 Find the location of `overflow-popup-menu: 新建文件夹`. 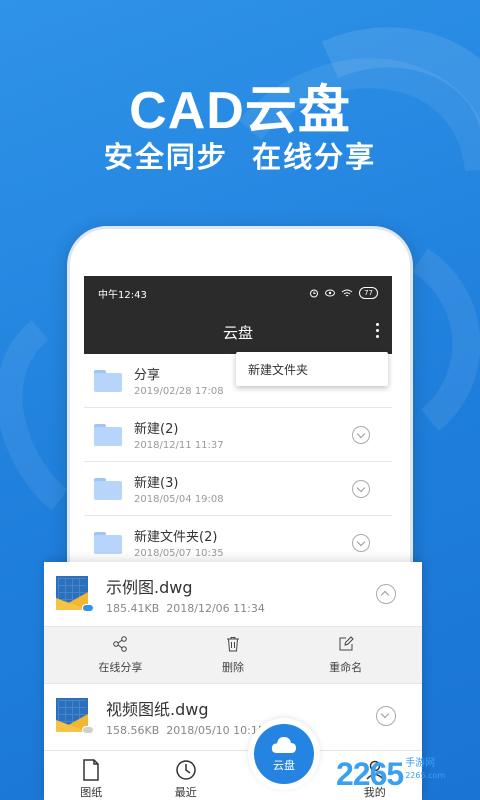

overflow-popup-menu: 新建文件夹 is located at coordinates (312, 369).